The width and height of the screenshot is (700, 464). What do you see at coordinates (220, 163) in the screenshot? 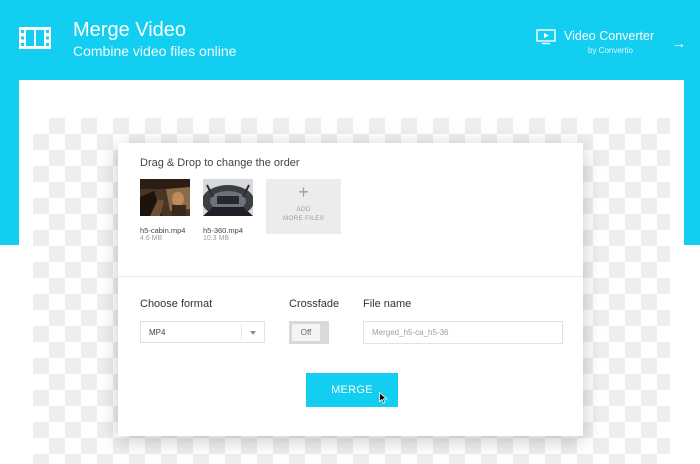
I see `drag-drop-instruction: Drag & Drop to change the order` at bounding box center [220, 163].